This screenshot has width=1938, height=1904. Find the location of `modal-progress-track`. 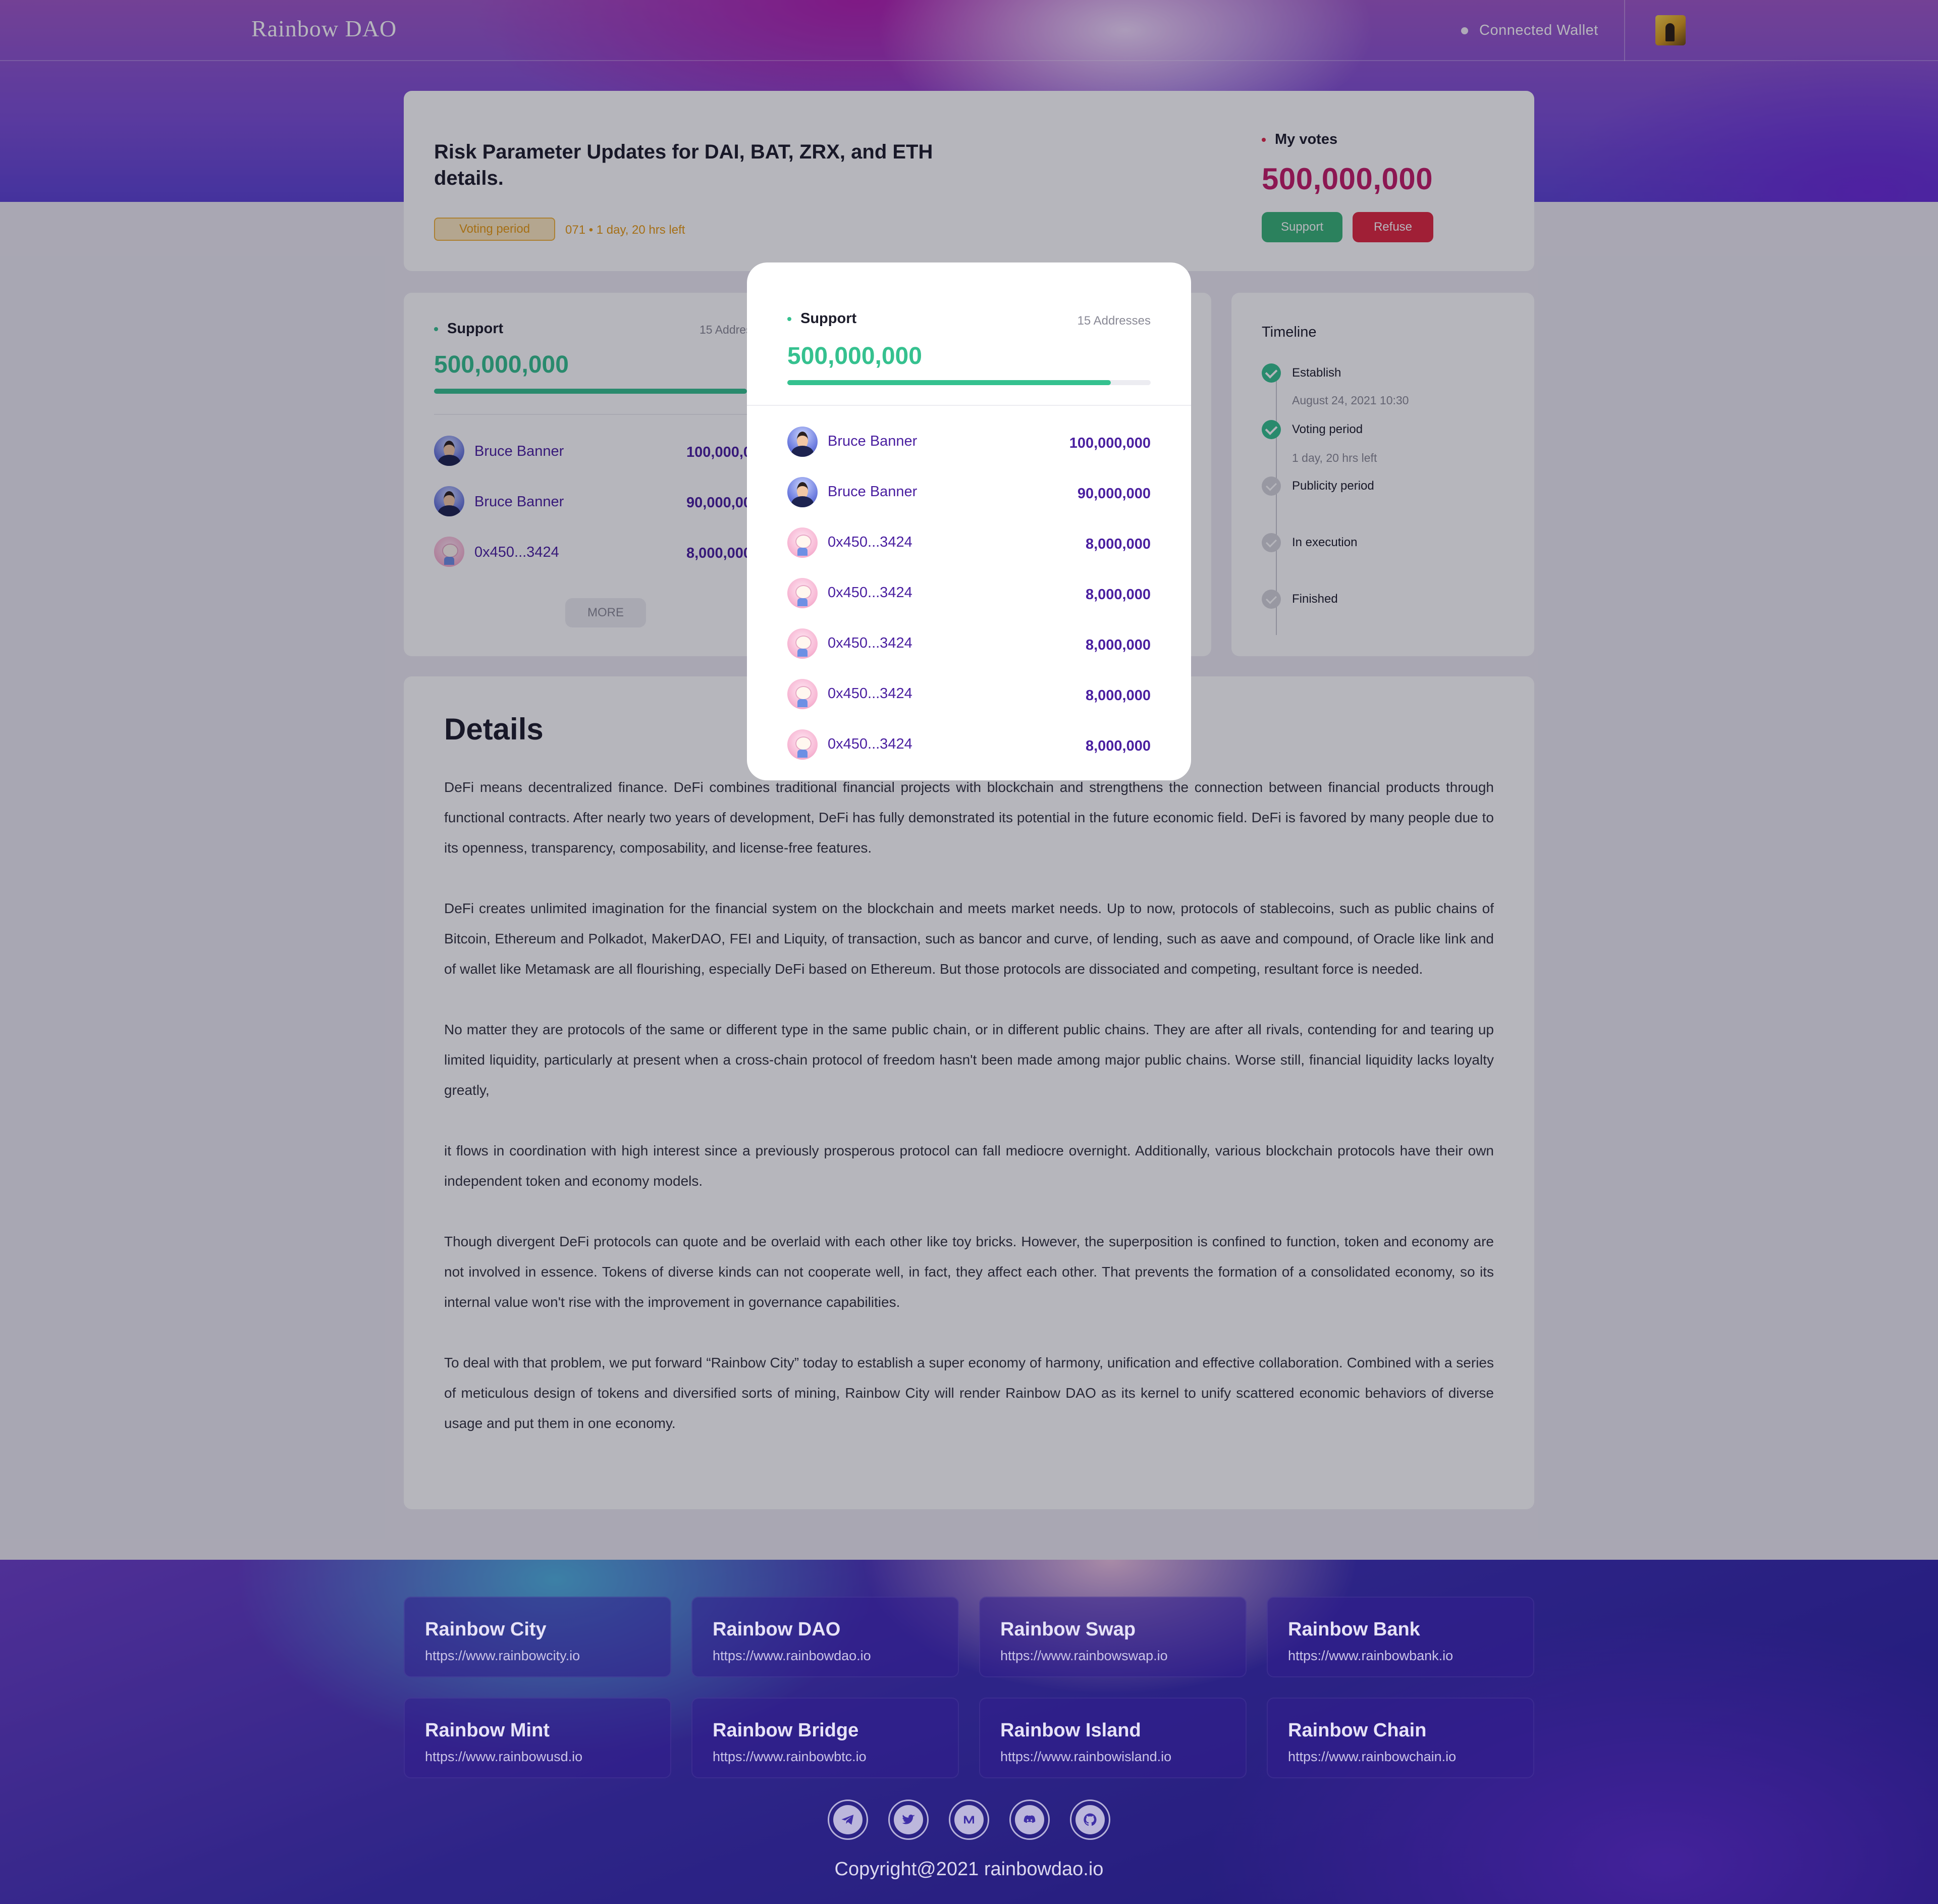

modal-progress-track is located at coordinates (969, 383).